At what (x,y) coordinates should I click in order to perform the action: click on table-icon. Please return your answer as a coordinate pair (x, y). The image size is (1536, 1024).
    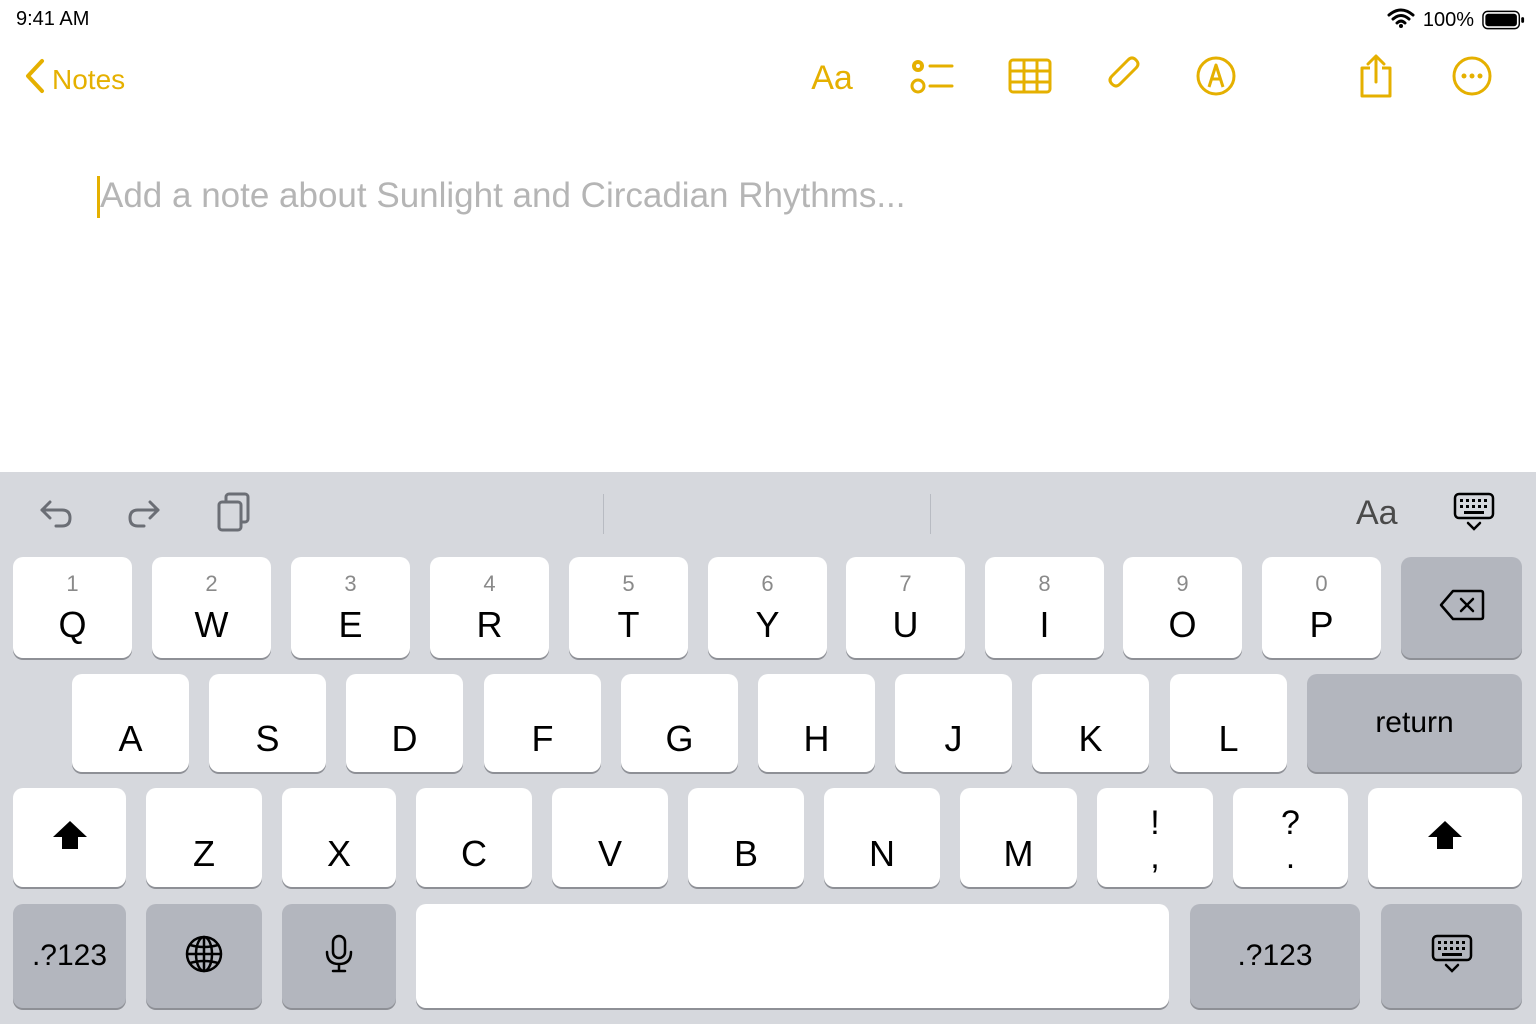
    Looking at the image, I should click on (1030, 78).